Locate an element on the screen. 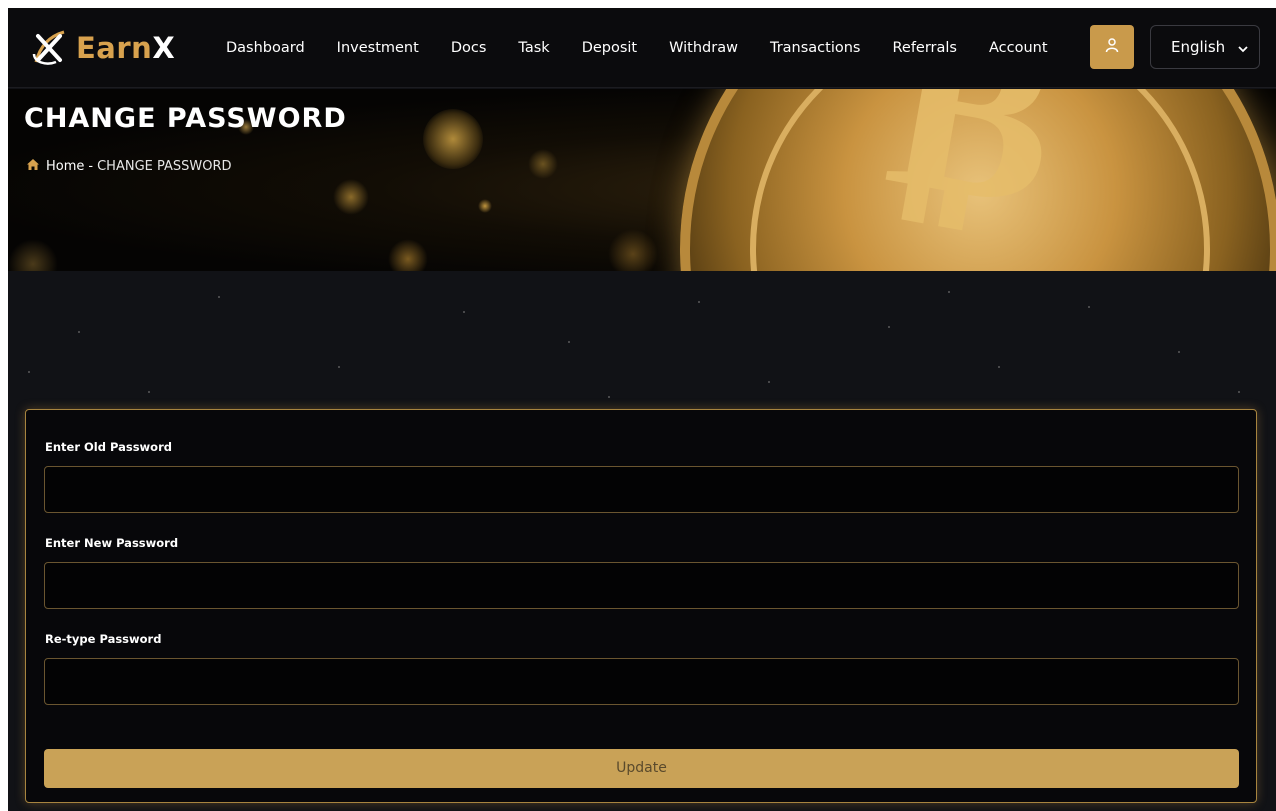 The height and width of the screenshot is (811, 1276). brand-name-prefix: Earn is located at coordinates (114, 47).